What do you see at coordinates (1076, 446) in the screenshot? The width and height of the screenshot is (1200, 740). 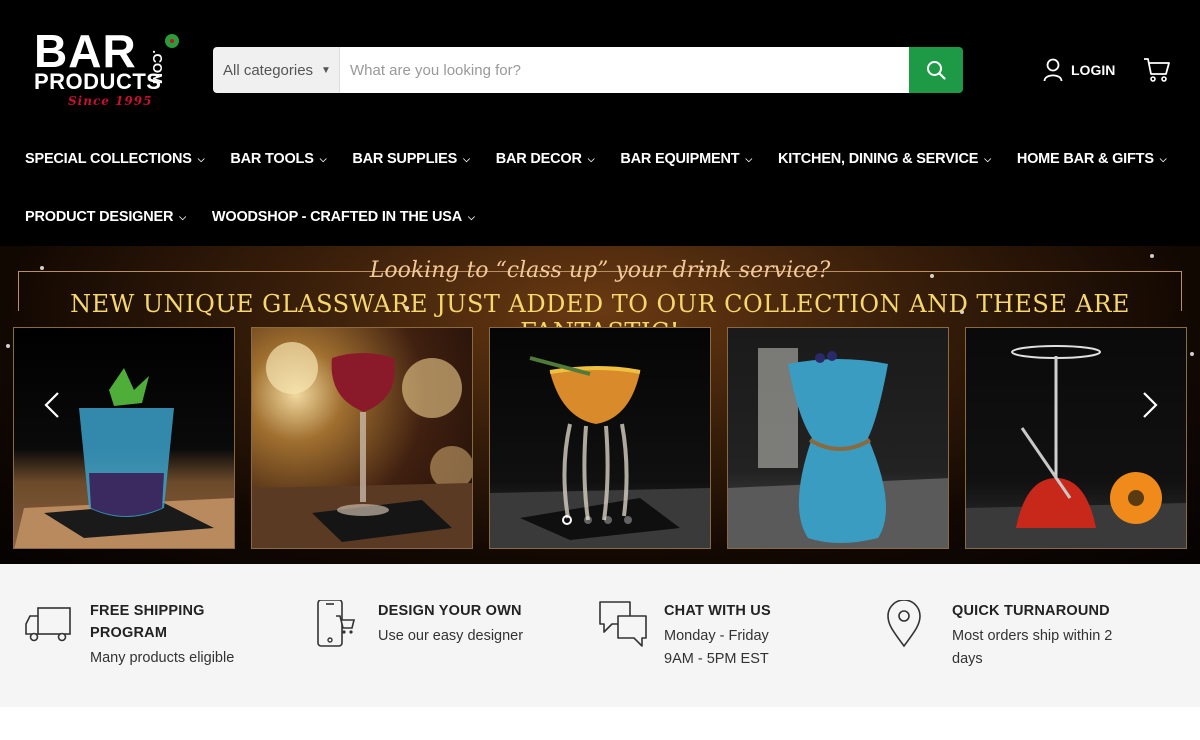 I see `red-martini-glass-image` at bounding box center [1076, 446].